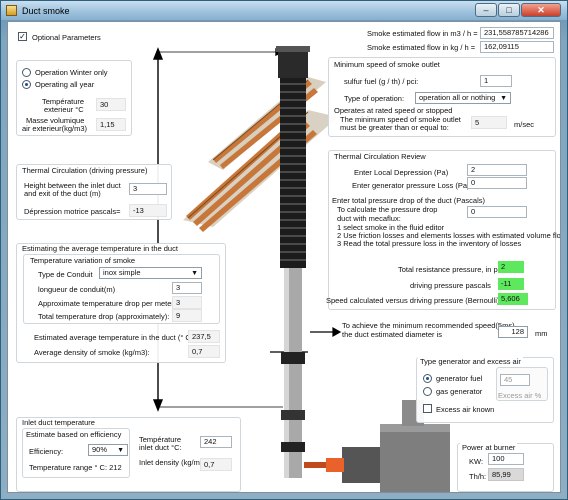  Describe the element at coordinates (160, 447) in the screenshot. I see `inlet-temp-label-2: inlet duct °C:` at that location.